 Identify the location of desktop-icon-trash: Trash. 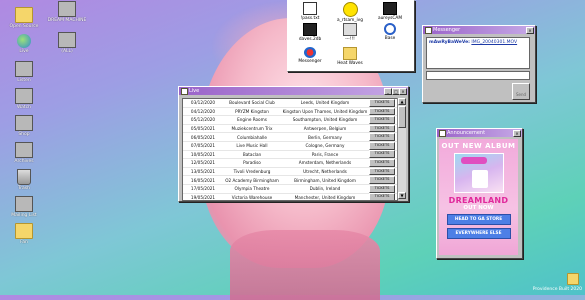
(24, 180).